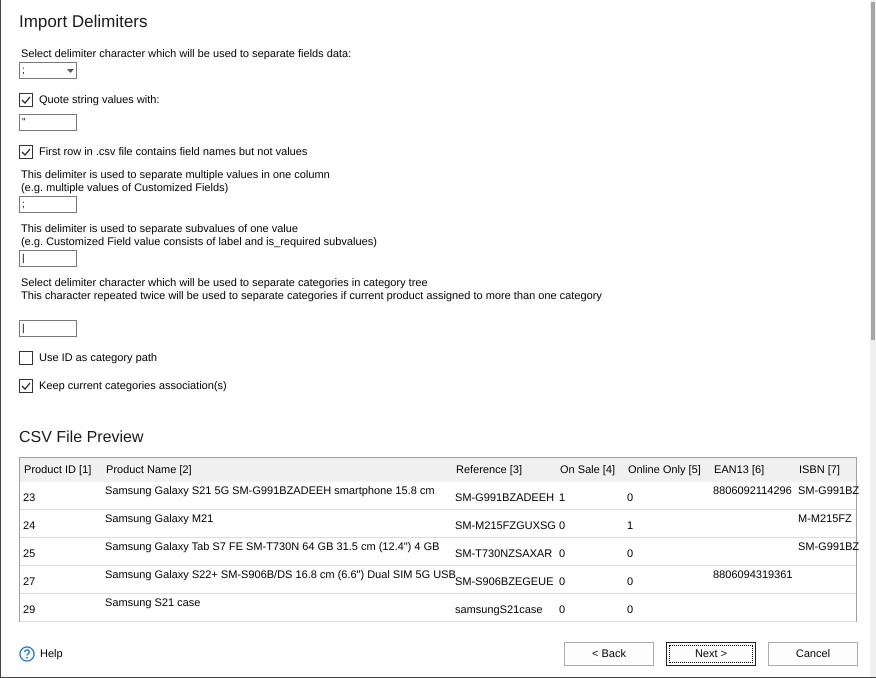 This screenshot has width=876, height=678. What do you see at coordinates (504, 583) in the screenshot?
I see `table-cell-text: SM-S906BZEGEUE` at bounding box center [504, 583].